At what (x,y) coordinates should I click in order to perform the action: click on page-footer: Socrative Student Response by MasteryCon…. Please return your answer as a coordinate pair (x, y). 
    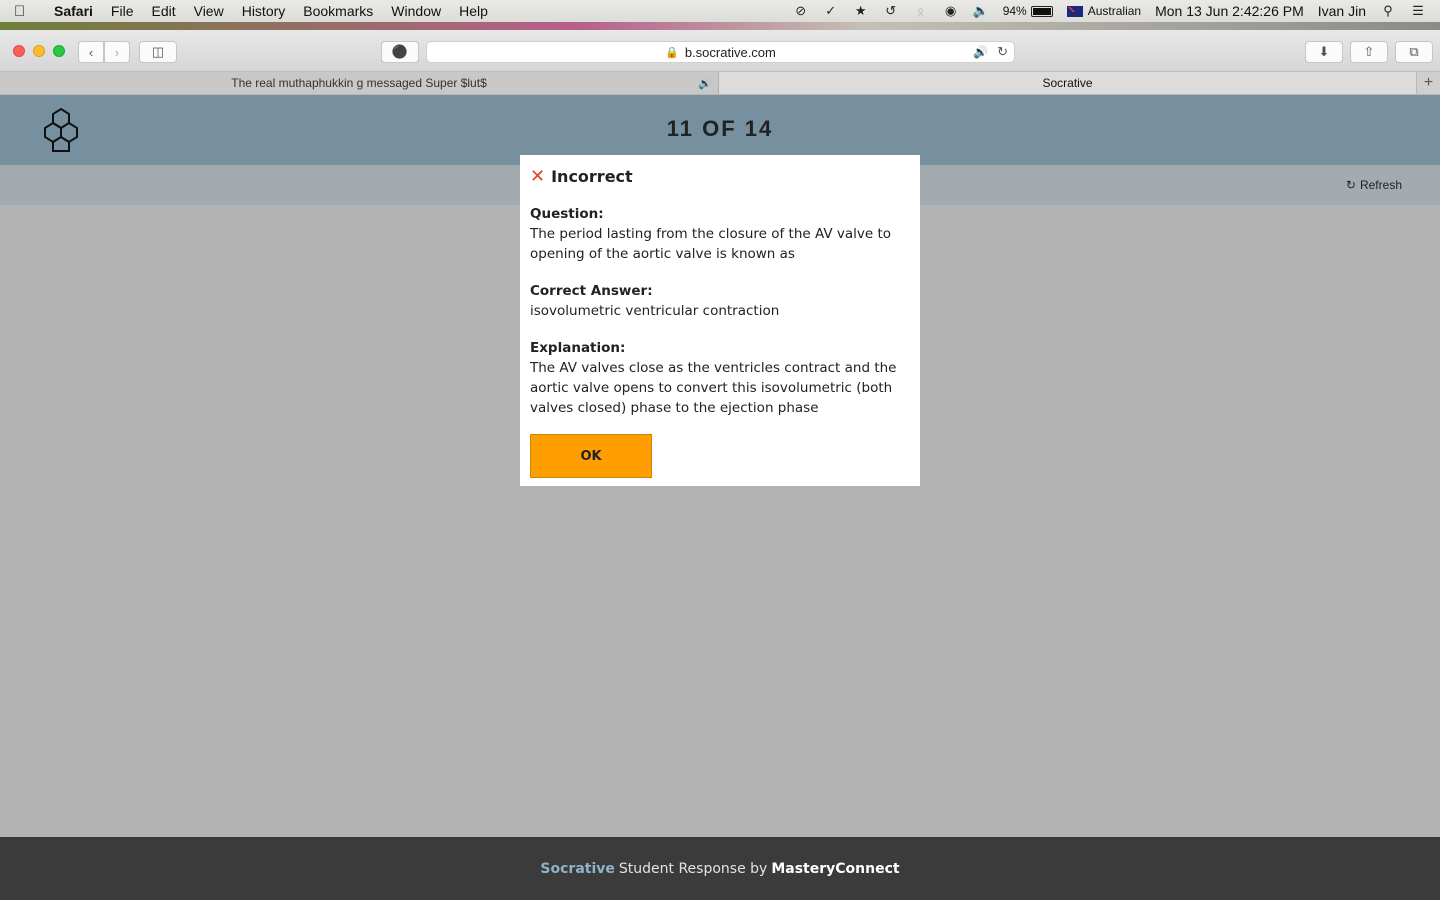
    Looking at the image, I should click on (720, 868).